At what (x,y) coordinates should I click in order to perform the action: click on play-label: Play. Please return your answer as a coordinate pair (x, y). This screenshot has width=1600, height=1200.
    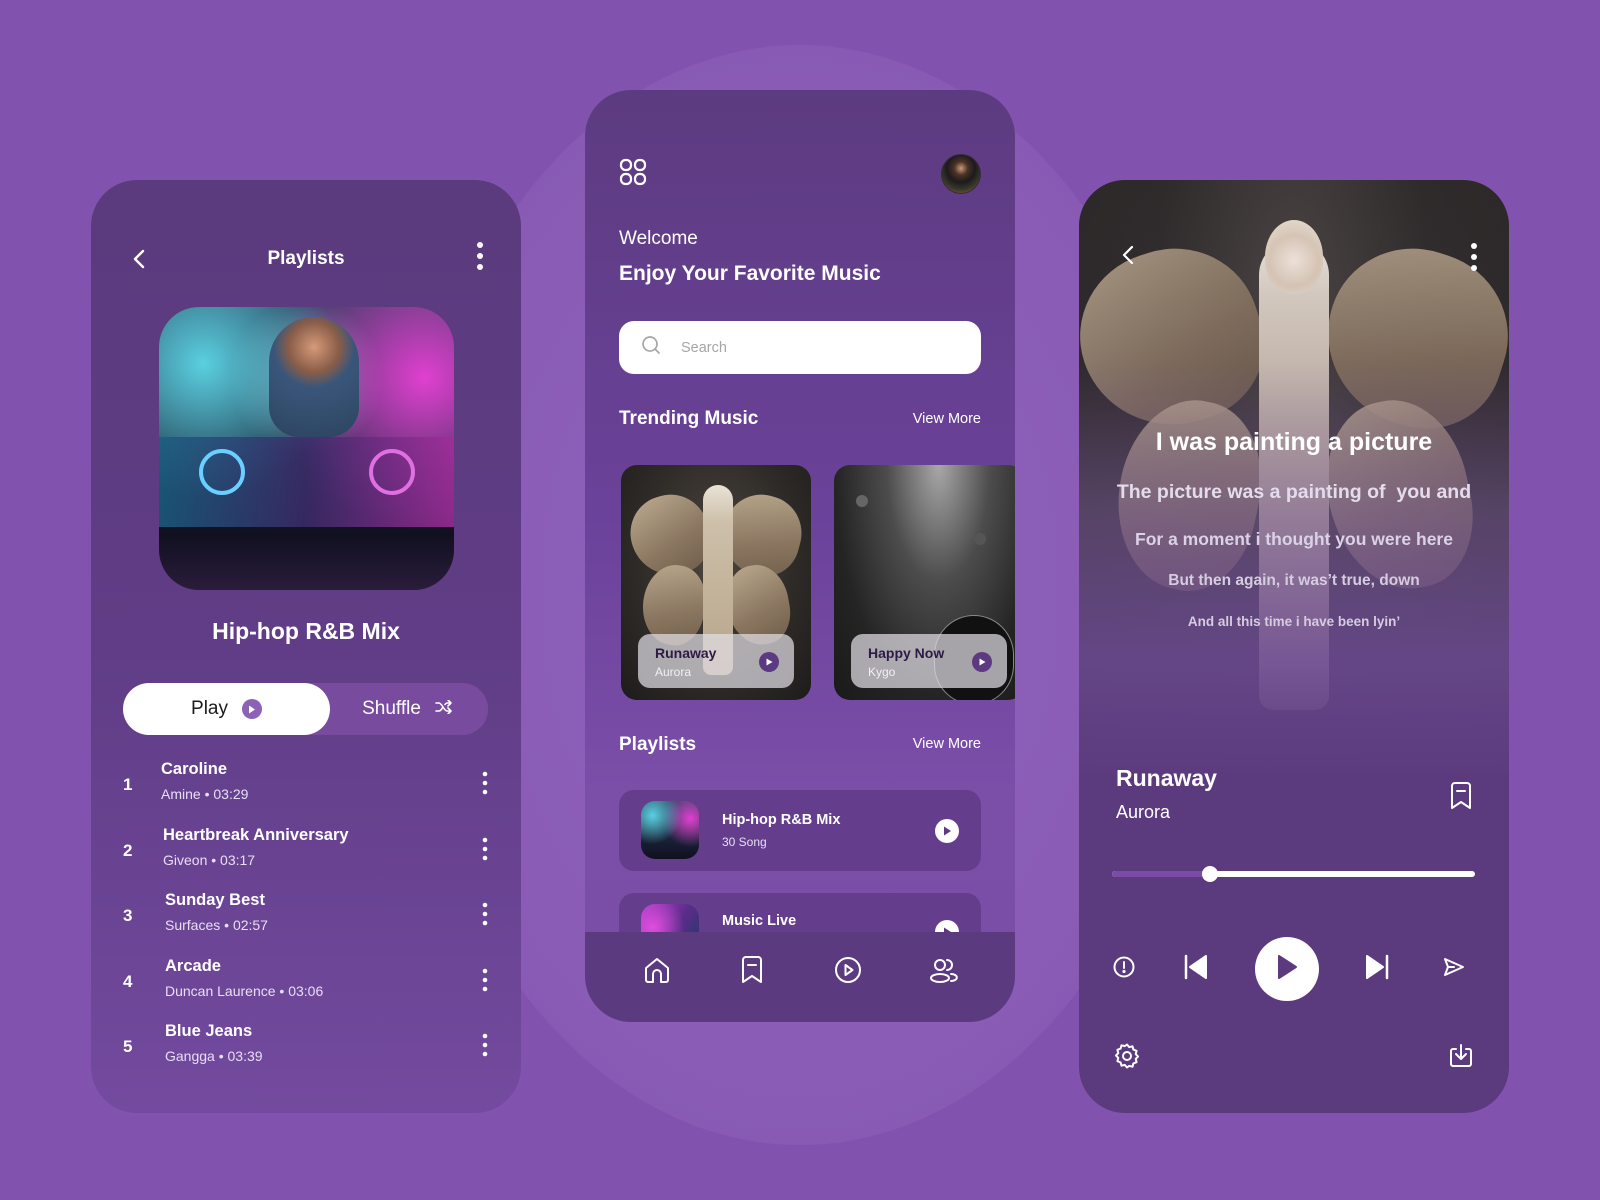
    Looking at the image, I should click on (209, 708).